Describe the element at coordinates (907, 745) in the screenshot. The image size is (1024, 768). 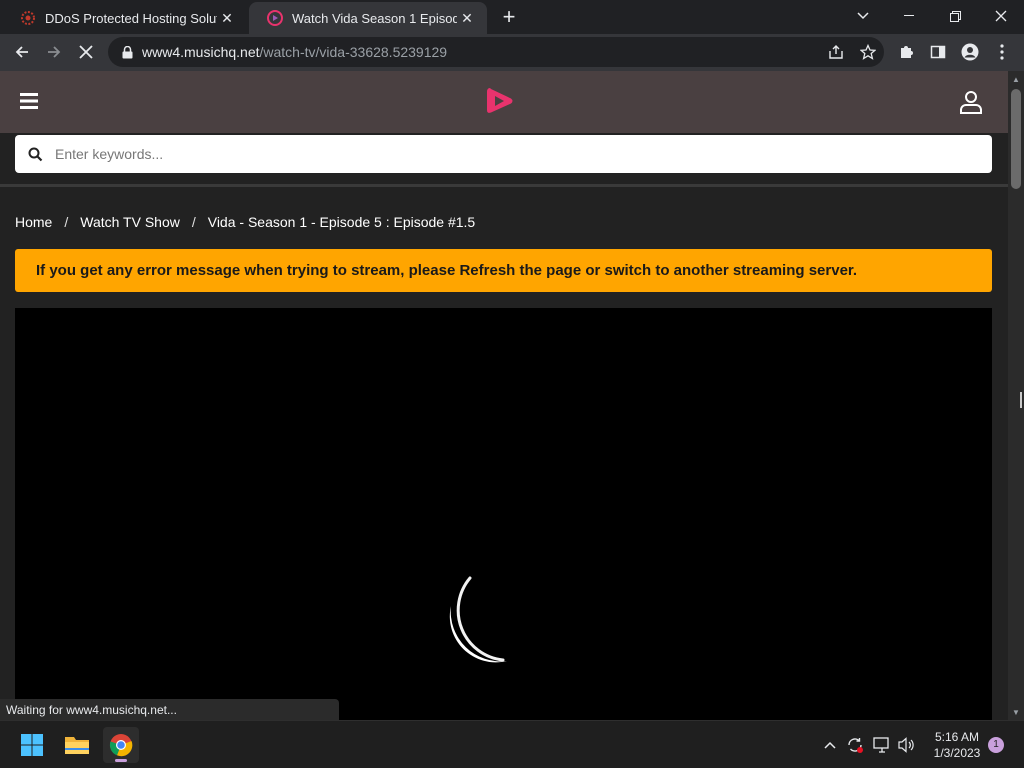
I see `volume-icon` at that location.